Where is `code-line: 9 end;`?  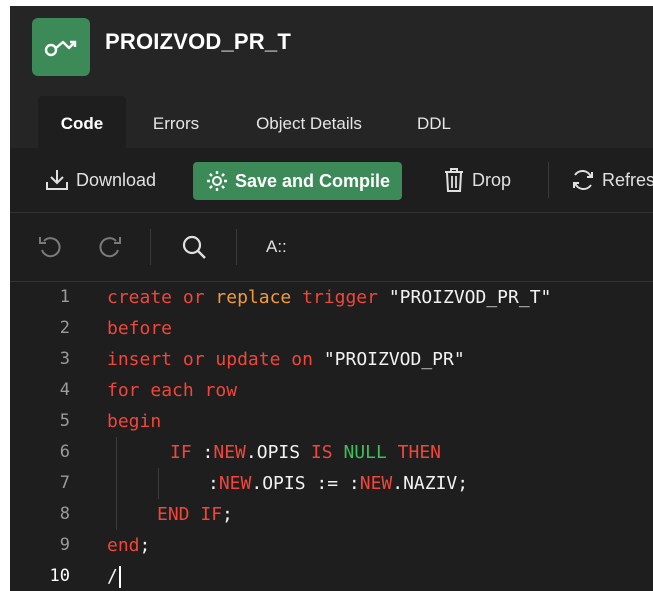 code-line: 9 end; is located at coordinates (331, 545).